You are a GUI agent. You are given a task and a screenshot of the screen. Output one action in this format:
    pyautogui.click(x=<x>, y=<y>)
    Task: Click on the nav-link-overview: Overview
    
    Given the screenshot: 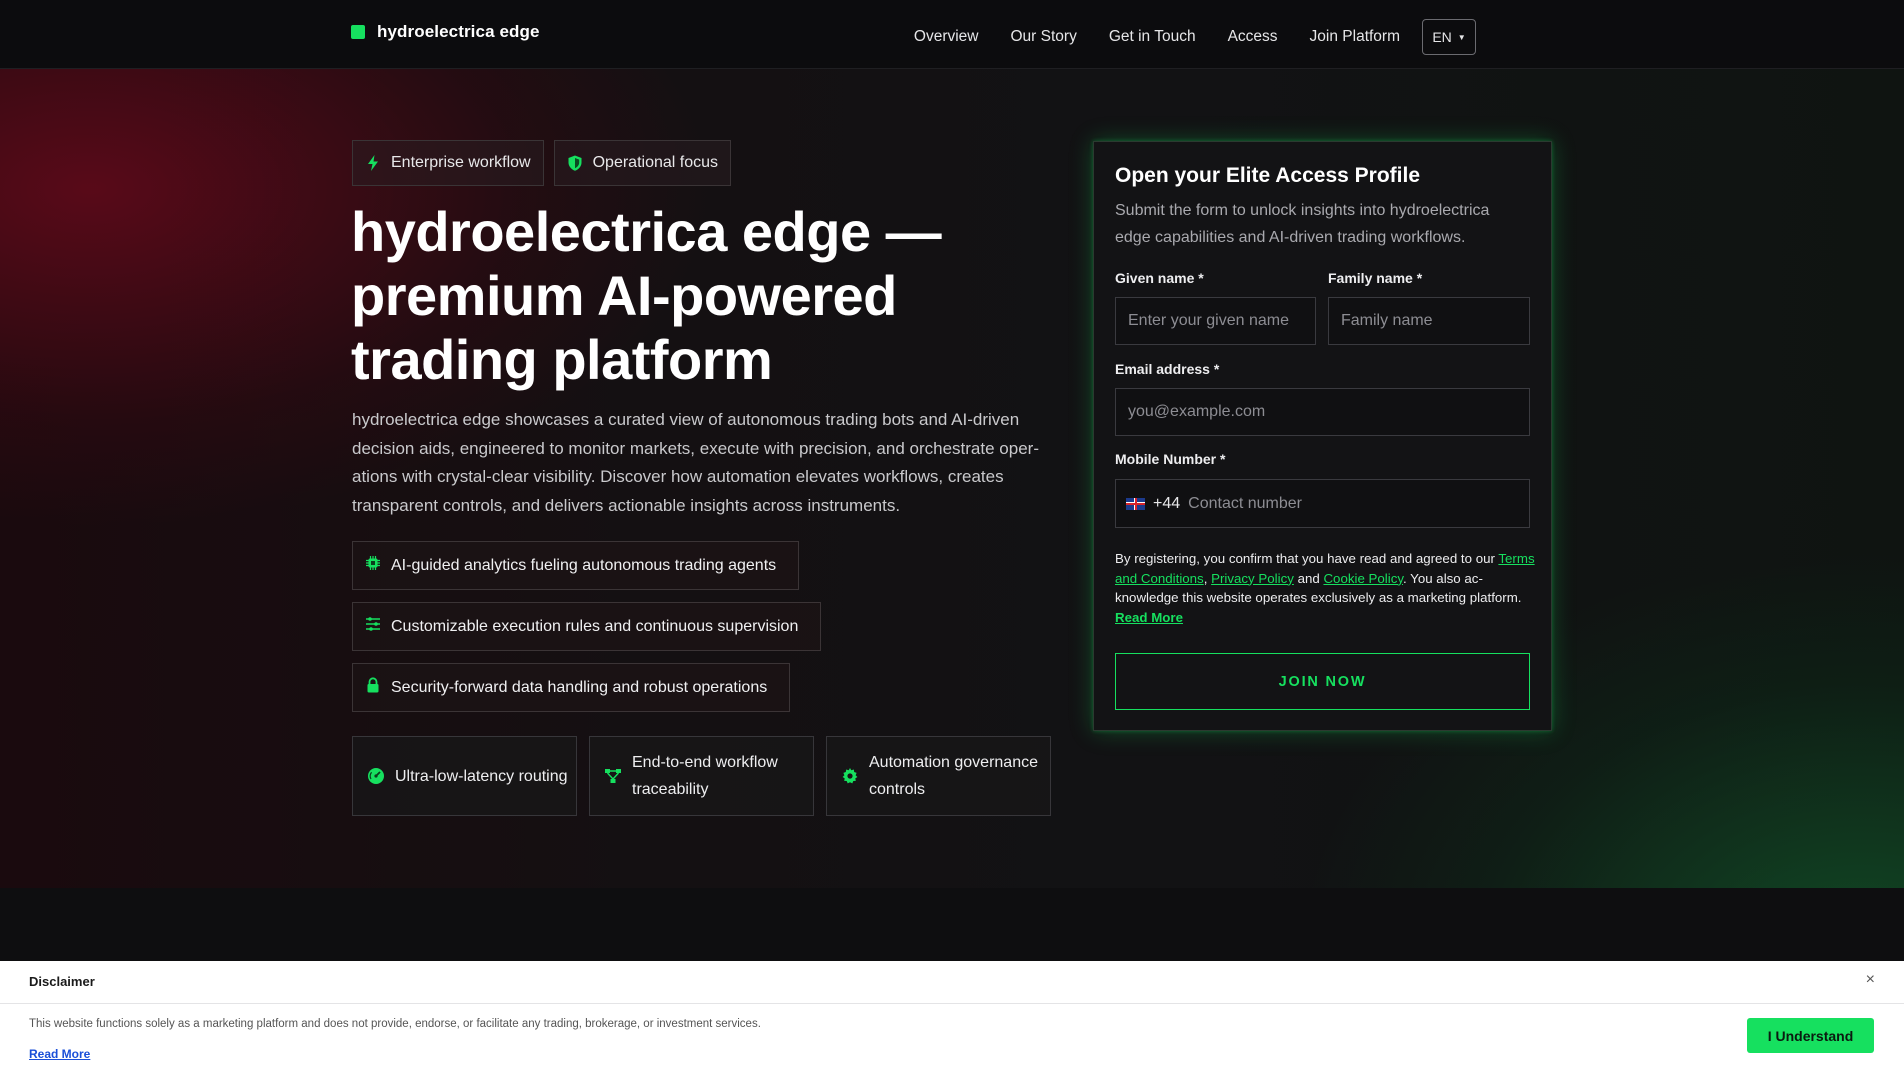 What is the action you would take?
    pyautogui.click(x=946, y=37)
    